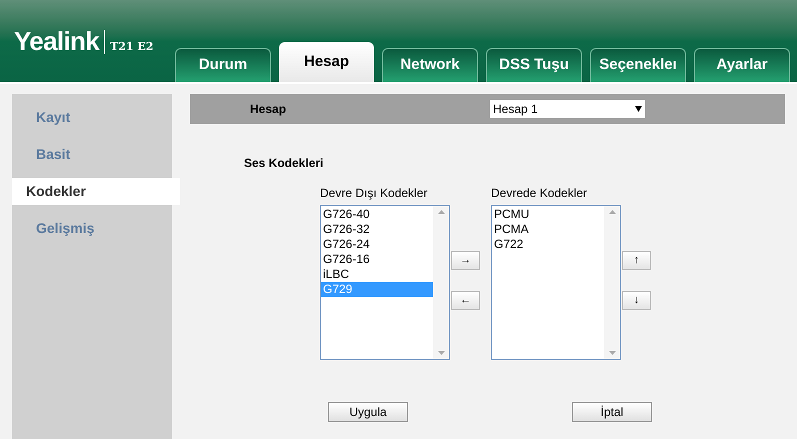 This screenshot has width=797, height=439. Describe the element at coordinates (539, 193) in the screenshot. I see `list-label: Devrede Kodekler` at that location.